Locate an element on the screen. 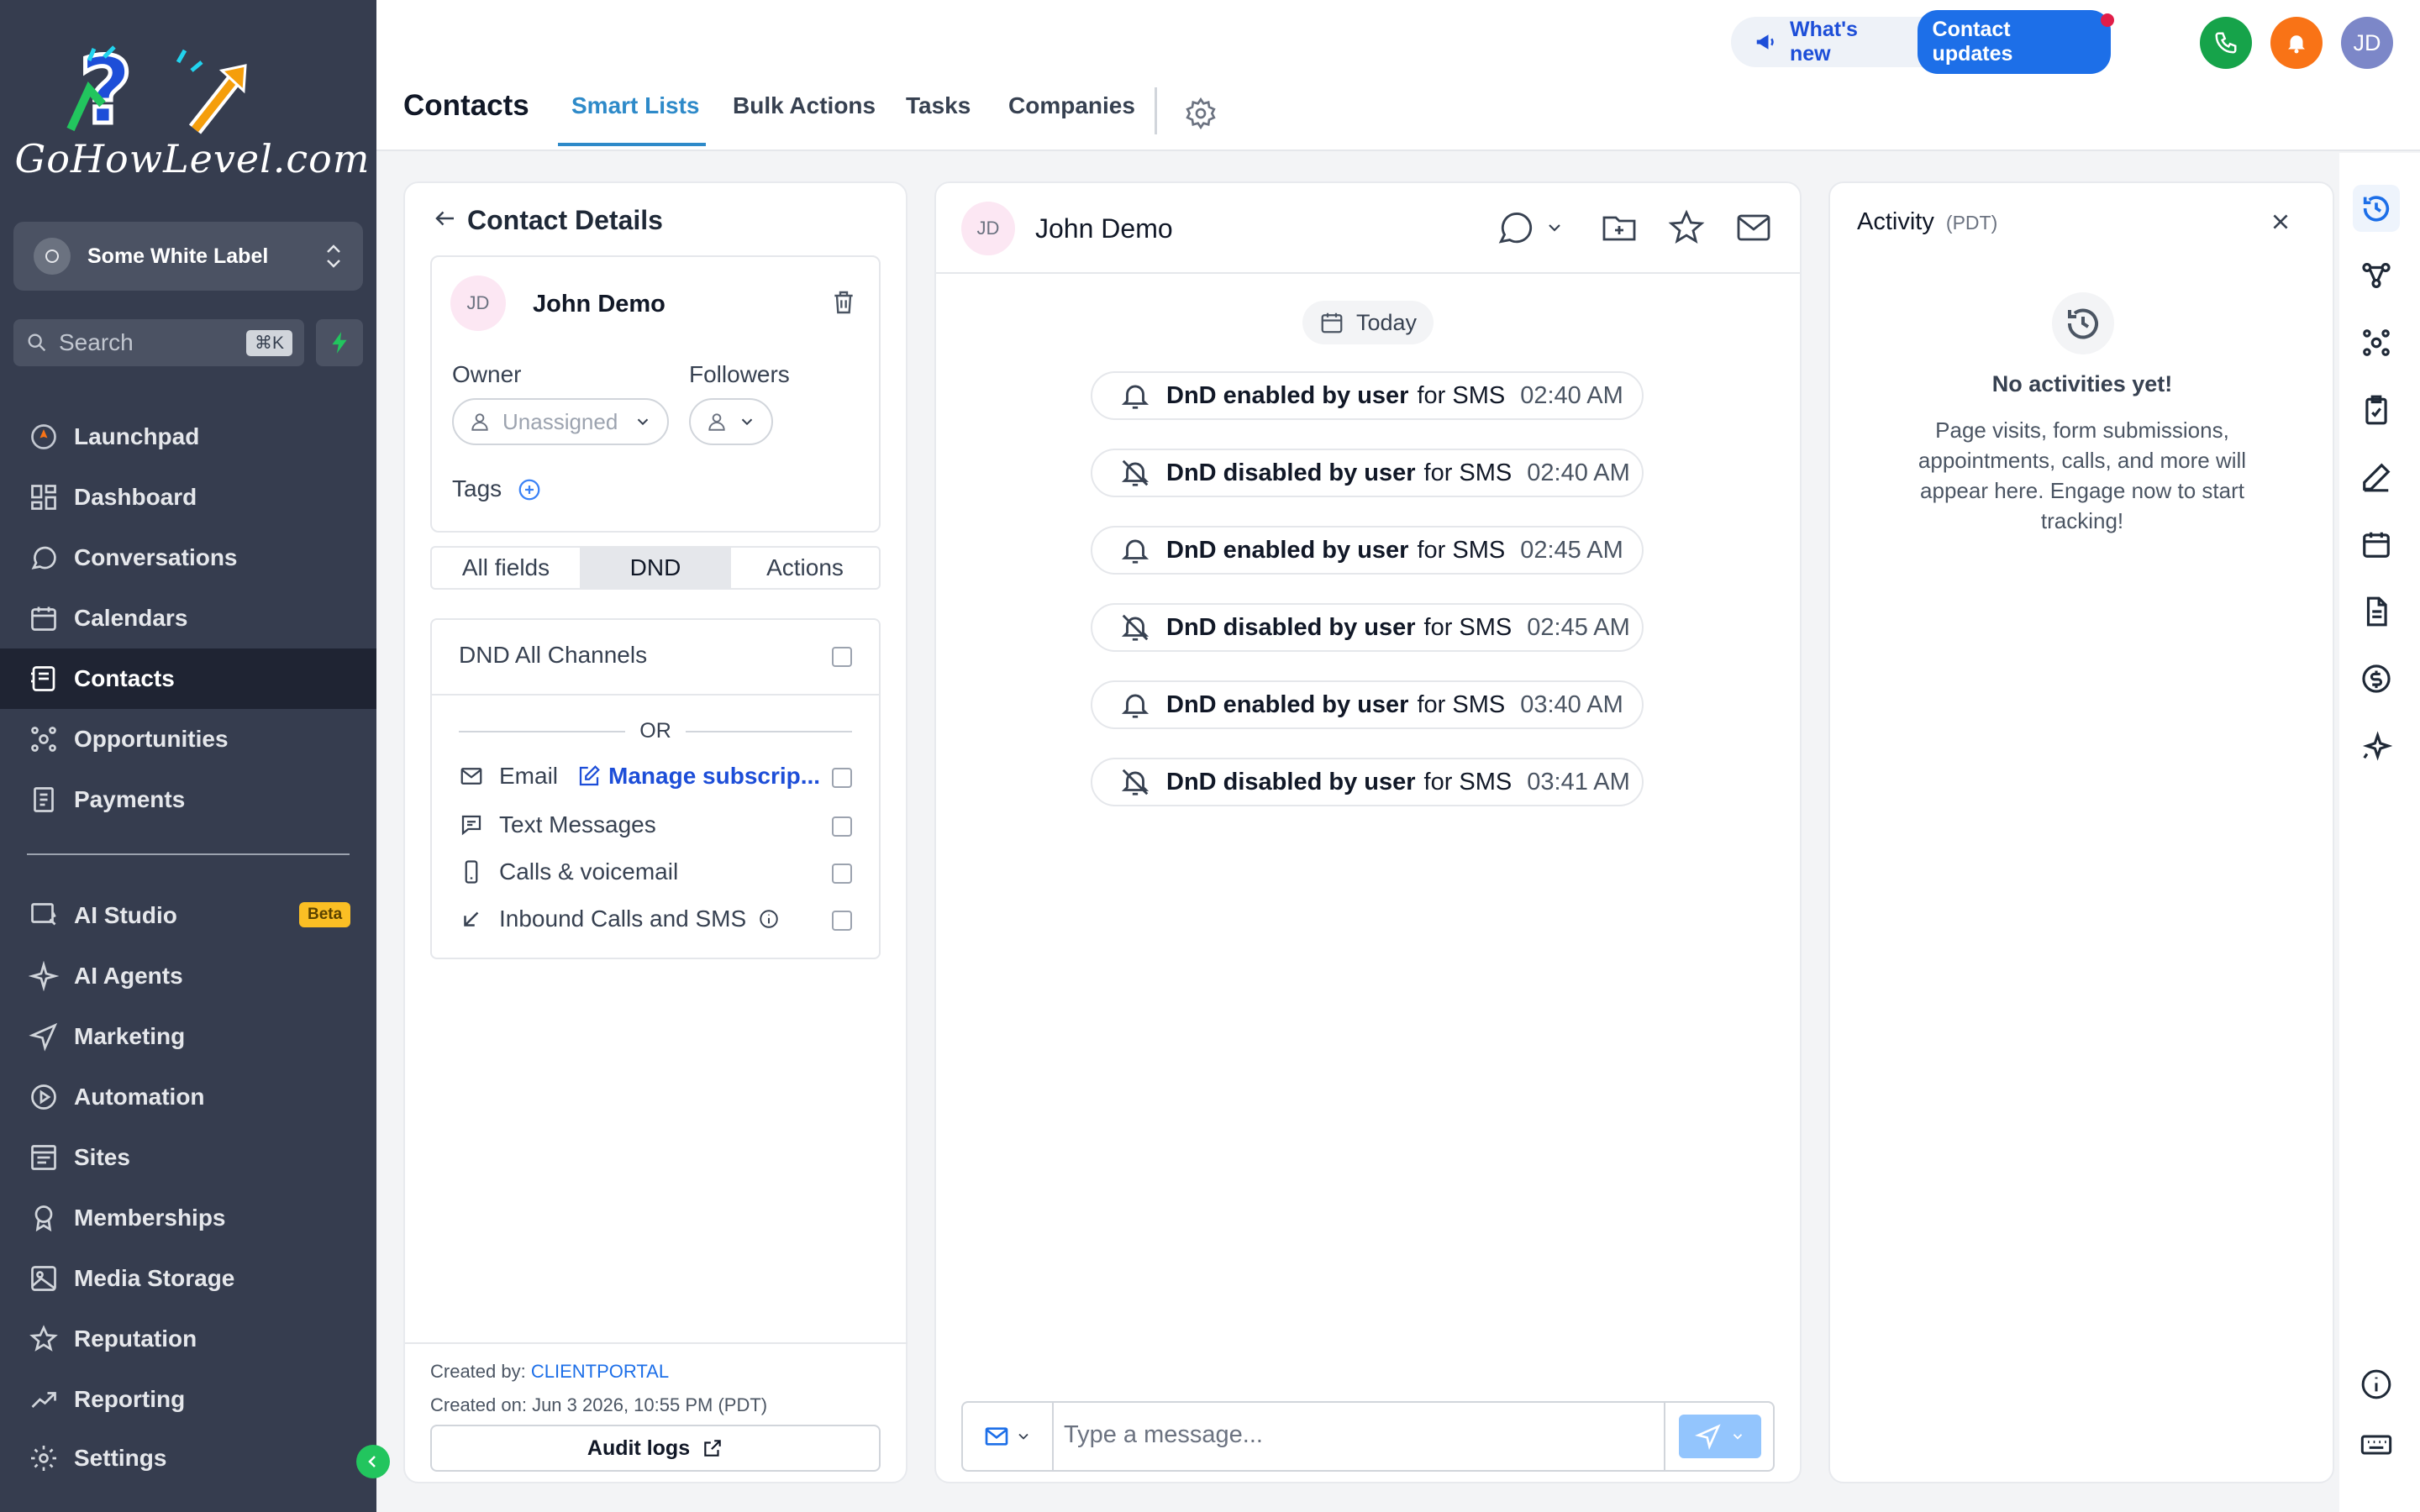 The height and width of the screenshot is (1512, 2420). quick-action-button is located at coordinates (339, 342).